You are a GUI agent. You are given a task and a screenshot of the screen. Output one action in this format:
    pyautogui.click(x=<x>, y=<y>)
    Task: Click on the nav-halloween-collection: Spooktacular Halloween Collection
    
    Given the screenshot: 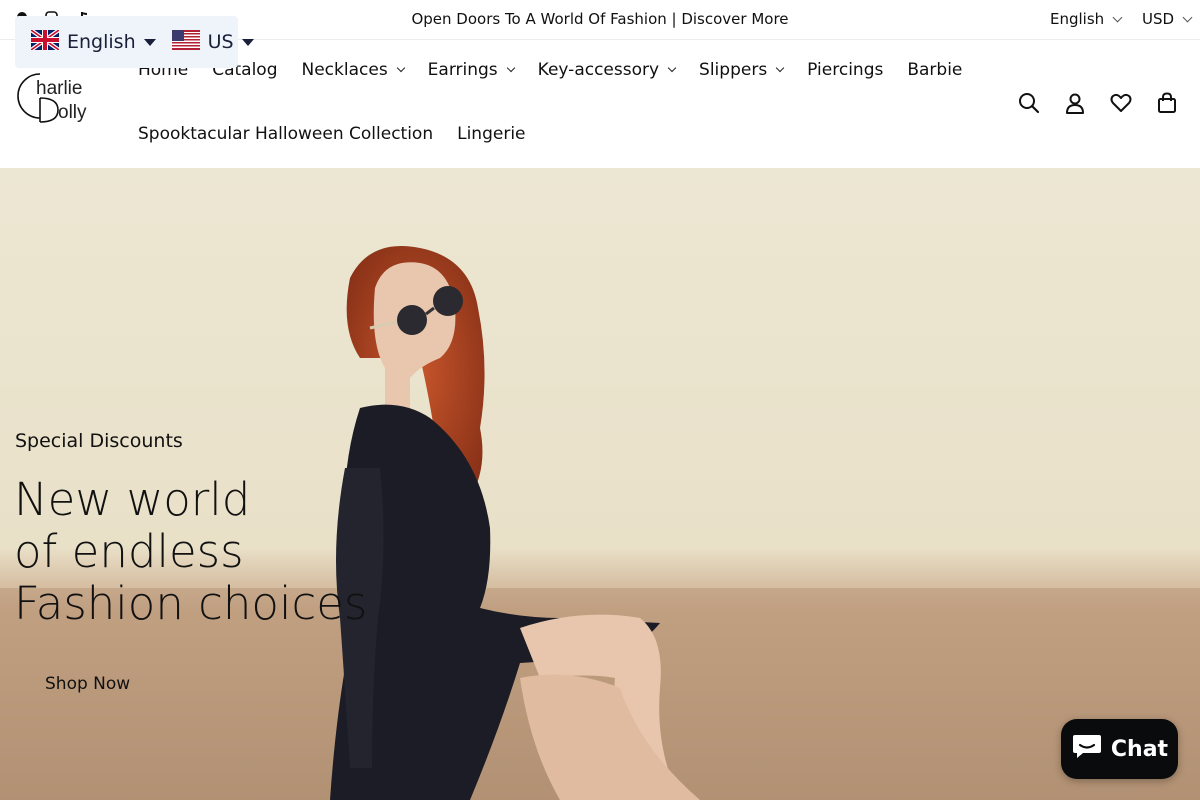 What is the action you would take?
    pyautogui.click(x=285, y=134)
    